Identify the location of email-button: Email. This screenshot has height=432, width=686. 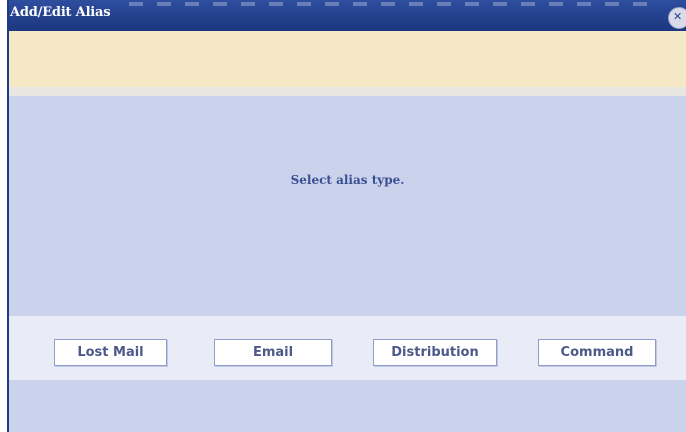
(273, 352).